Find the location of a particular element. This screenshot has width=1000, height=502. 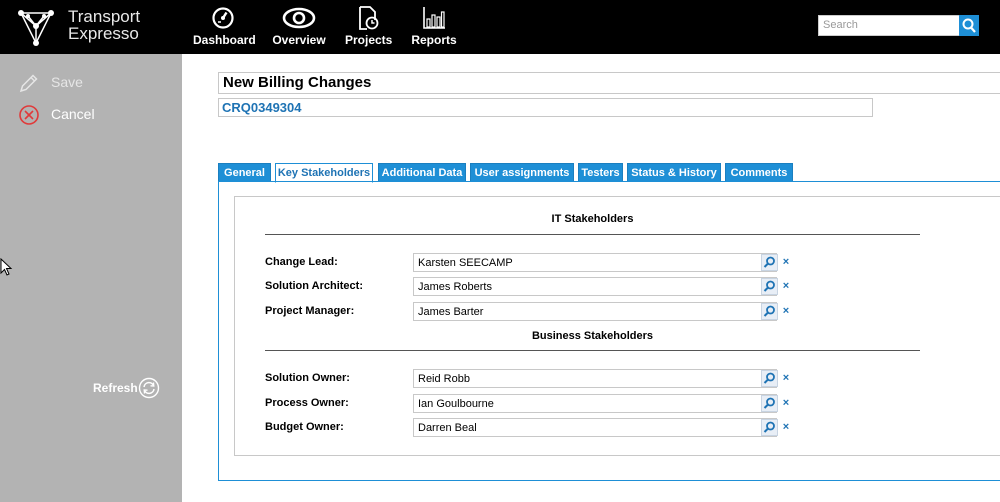

search-input: Search is located at coordinates (889, 25).